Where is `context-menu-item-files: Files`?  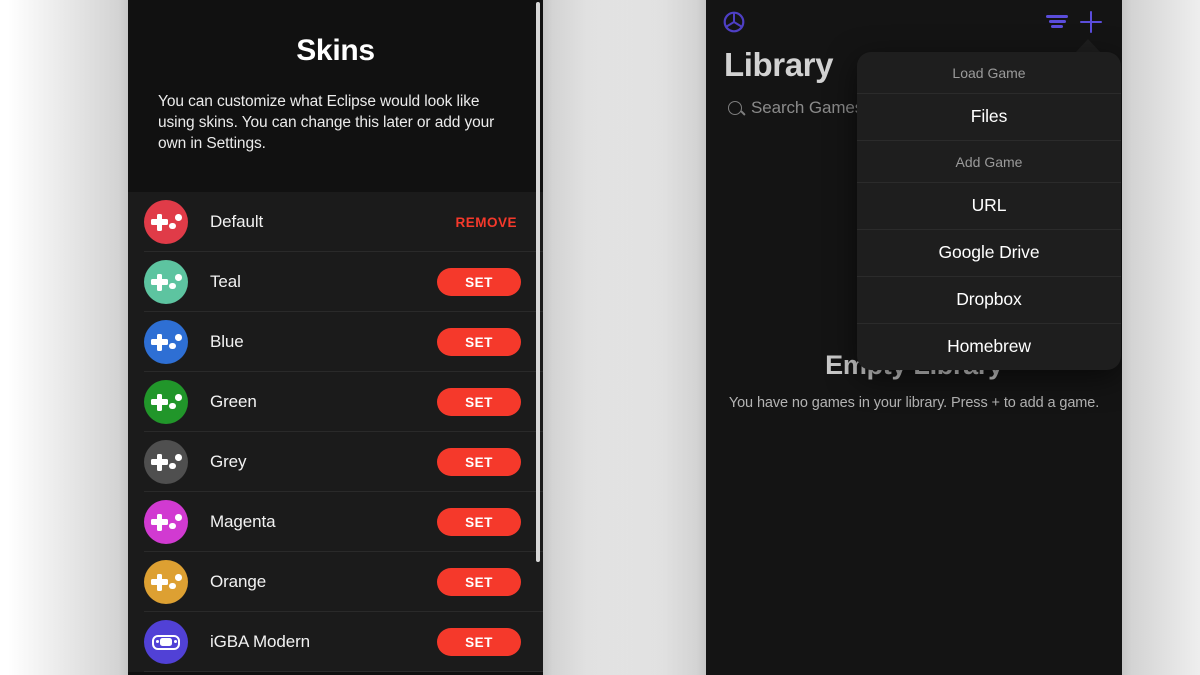 context-menu-item-files: Files is located at coordinates (989, 117).